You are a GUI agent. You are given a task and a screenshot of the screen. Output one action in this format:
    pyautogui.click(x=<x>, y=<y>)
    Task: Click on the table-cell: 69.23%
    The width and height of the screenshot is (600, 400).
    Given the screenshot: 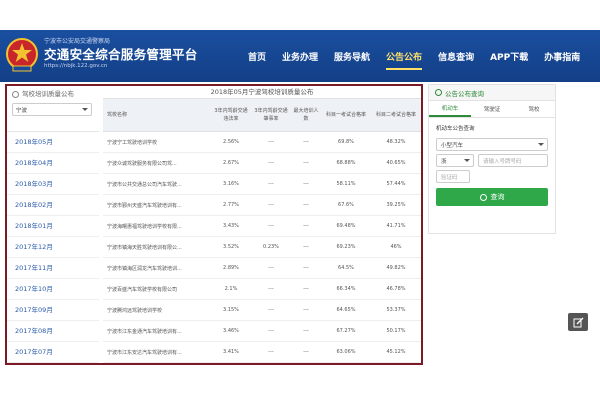 What is the action you would take?
    pyautogui.click(x=346, y=247)
    